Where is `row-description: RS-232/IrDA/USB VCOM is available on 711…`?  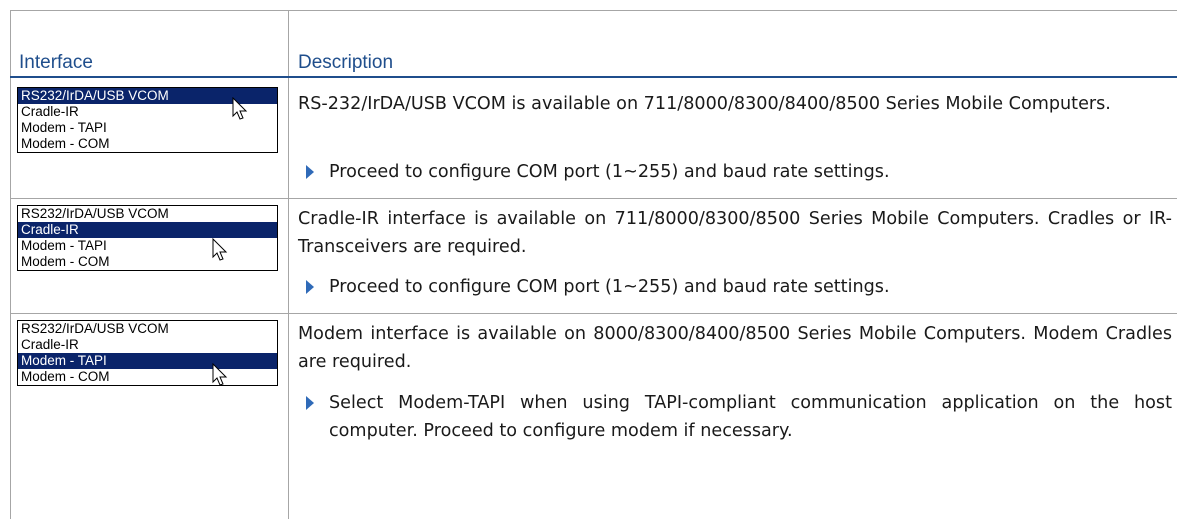 row-description: RS-232/IrDA/USB VCOM is available on 711… is located at coordinates (704, 104).